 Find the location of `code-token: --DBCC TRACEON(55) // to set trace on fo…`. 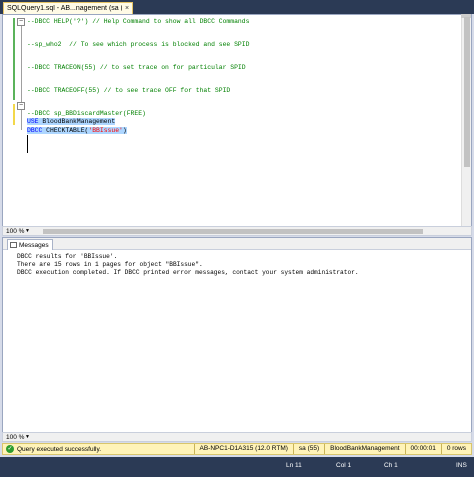

code-token: --DBCC TRACEON(55) // to set trace on fo… is located at coordinates (136, 67).